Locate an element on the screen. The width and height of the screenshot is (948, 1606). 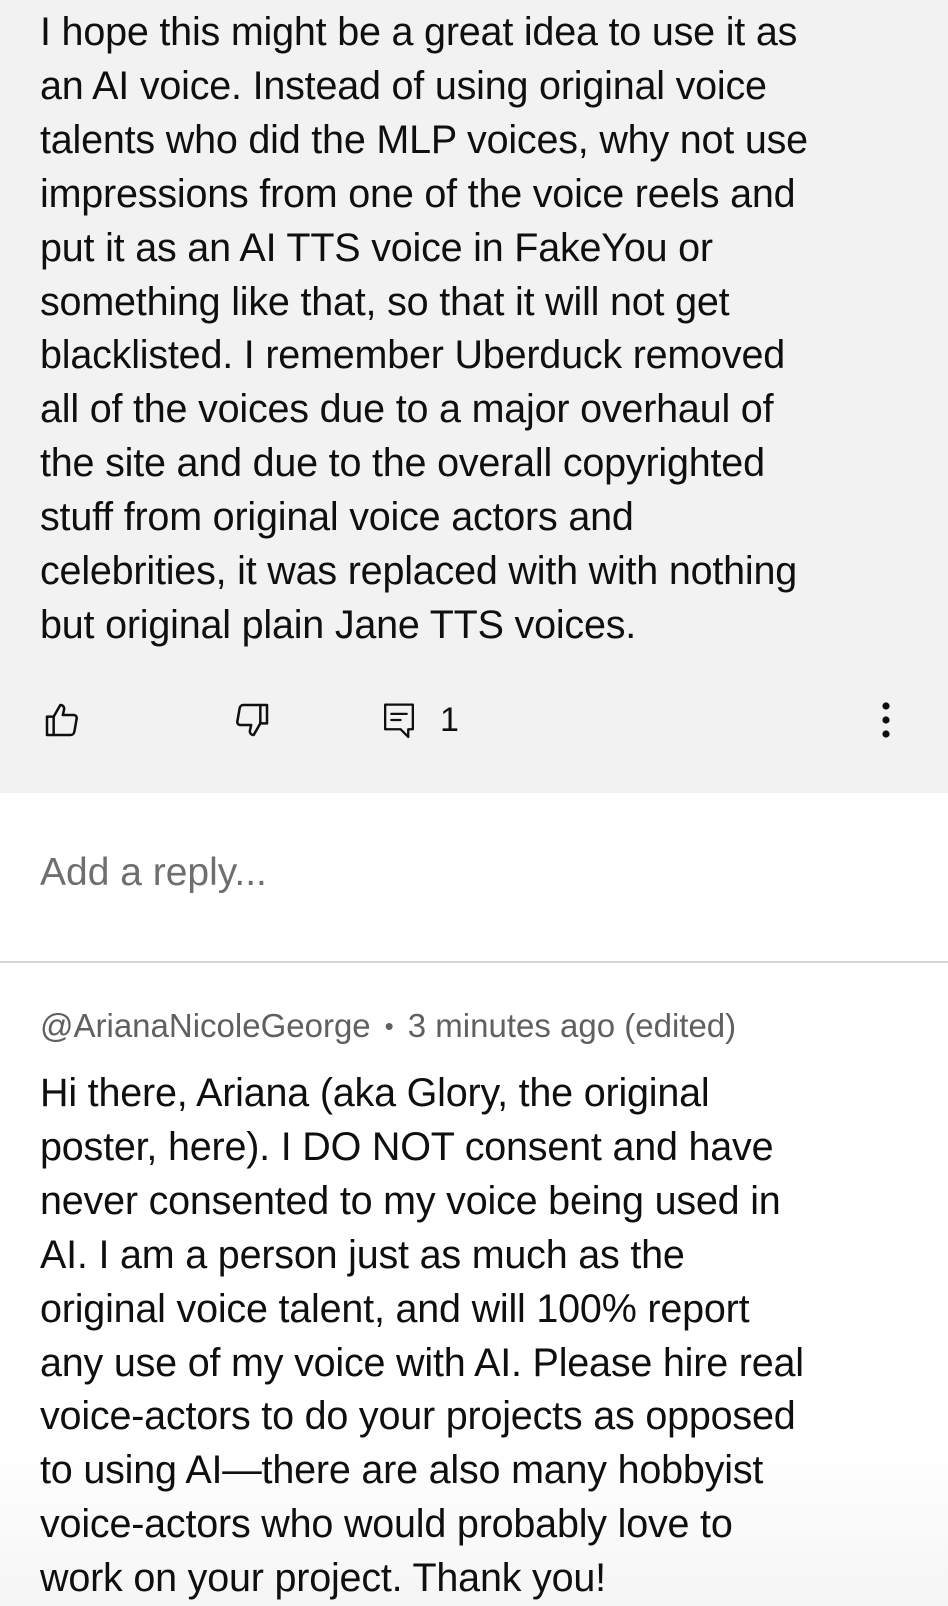
dislike-button is located at coordinates (252, 720).